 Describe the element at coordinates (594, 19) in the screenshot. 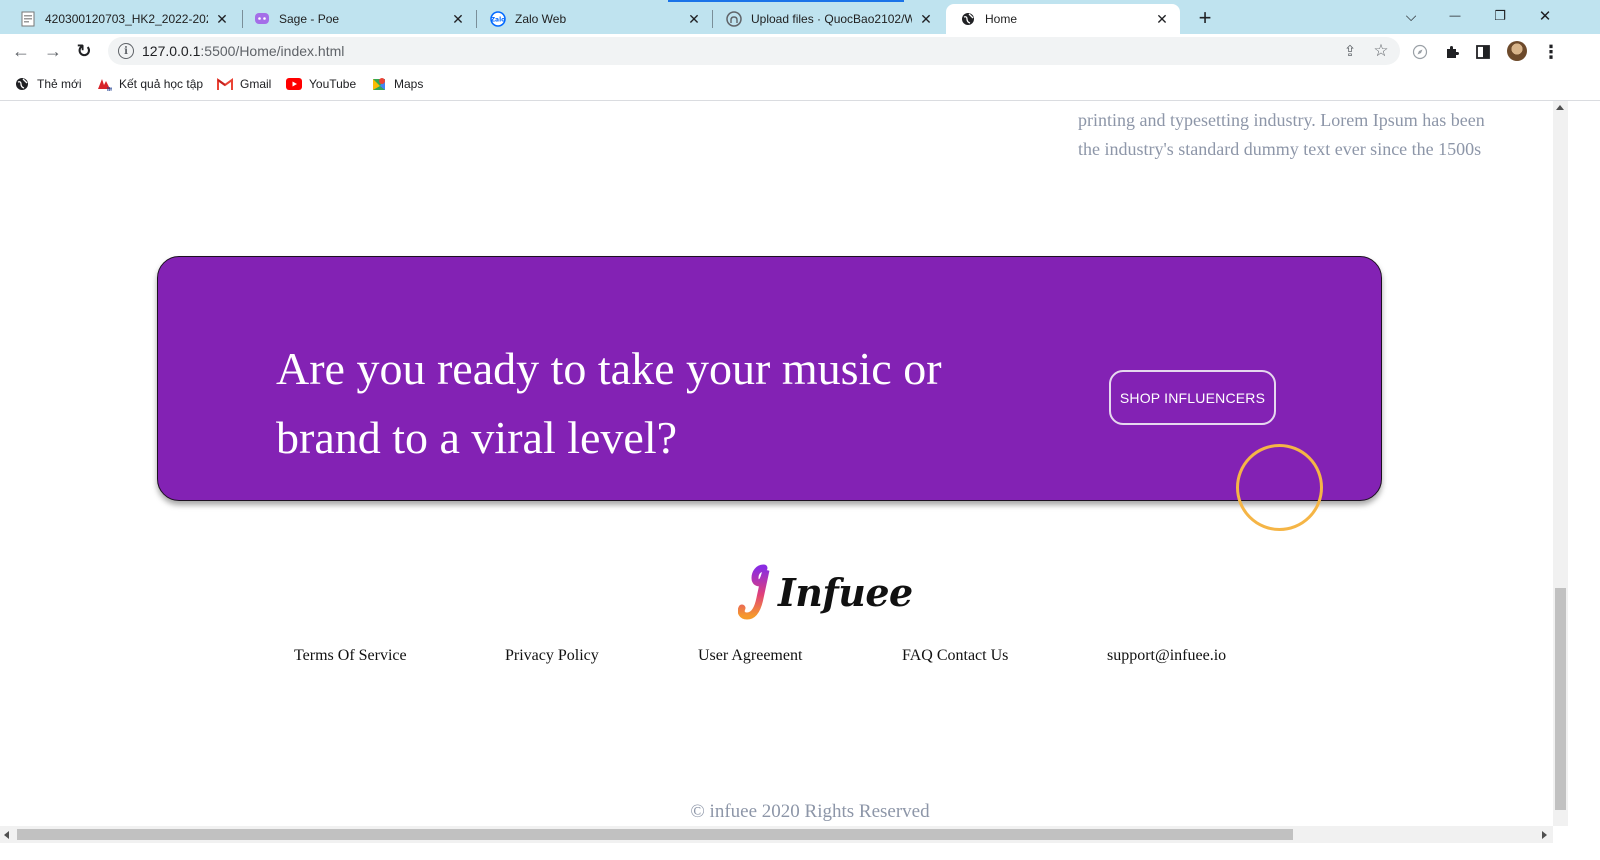

I see `tab-zalo-web: Zalo Zalo Web ✕` at that location.